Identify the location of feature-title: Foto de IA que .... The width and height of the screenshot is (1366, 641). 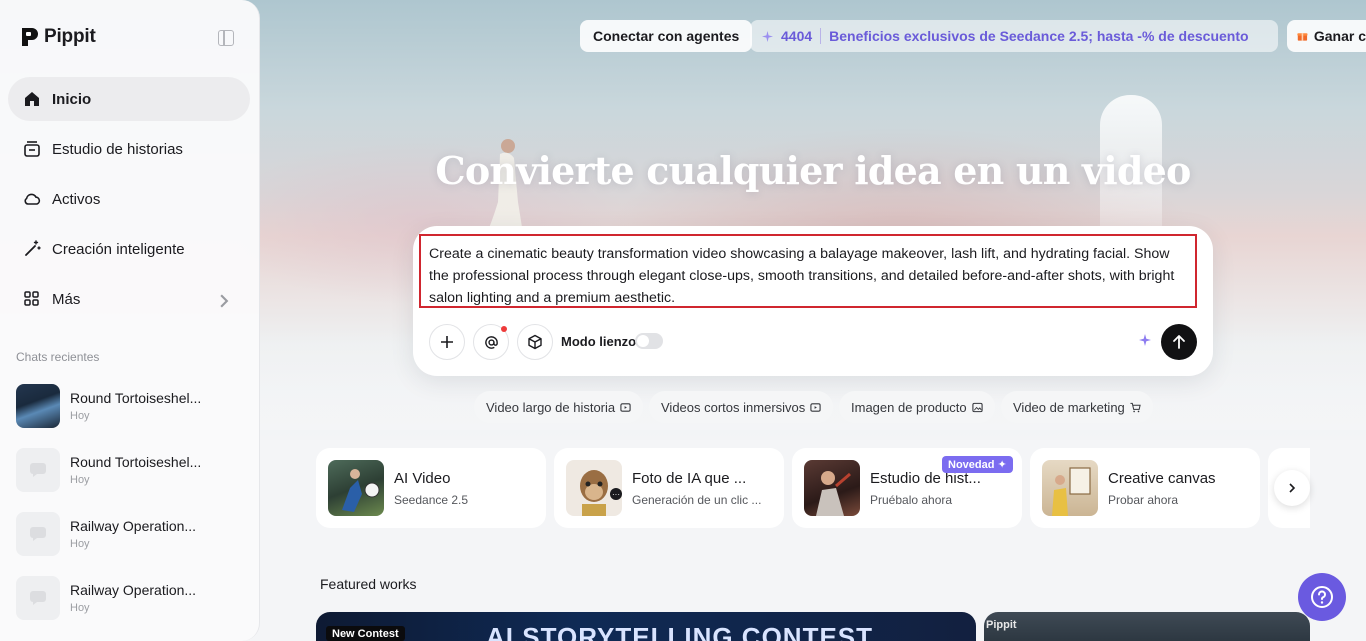
(689, 478).